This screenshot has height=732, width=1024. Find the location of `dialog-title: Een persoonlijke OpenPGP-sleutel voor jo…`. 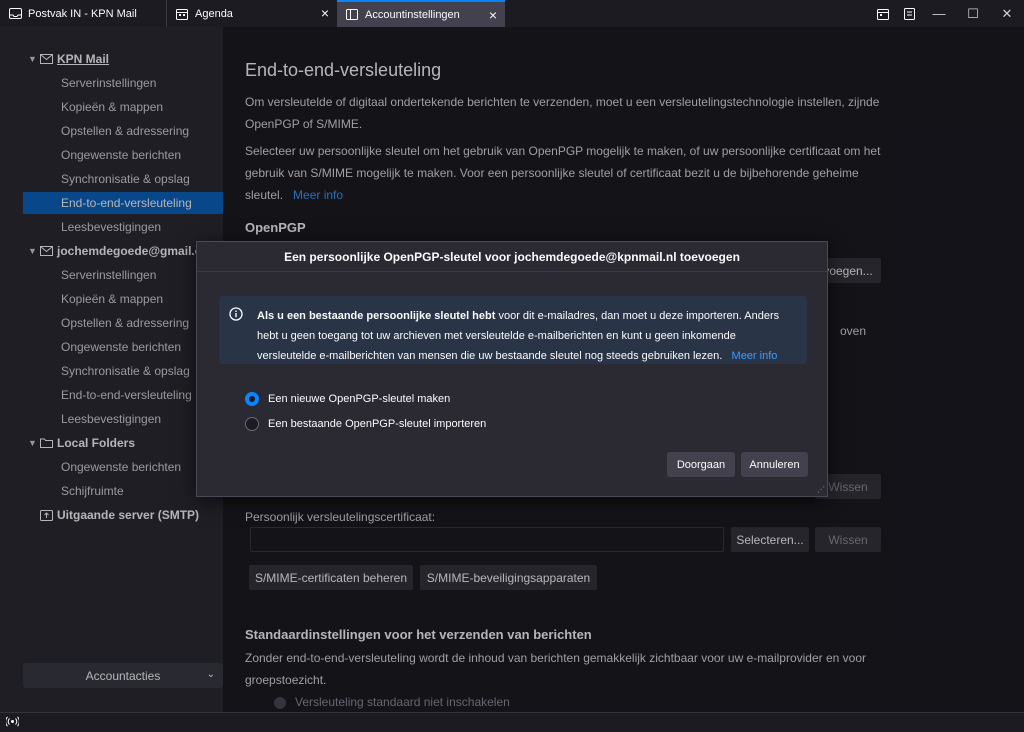

dialog-title: Een persoonlijke OpenPGP-sleutel voor jo… is located at coordinates (512, 257).